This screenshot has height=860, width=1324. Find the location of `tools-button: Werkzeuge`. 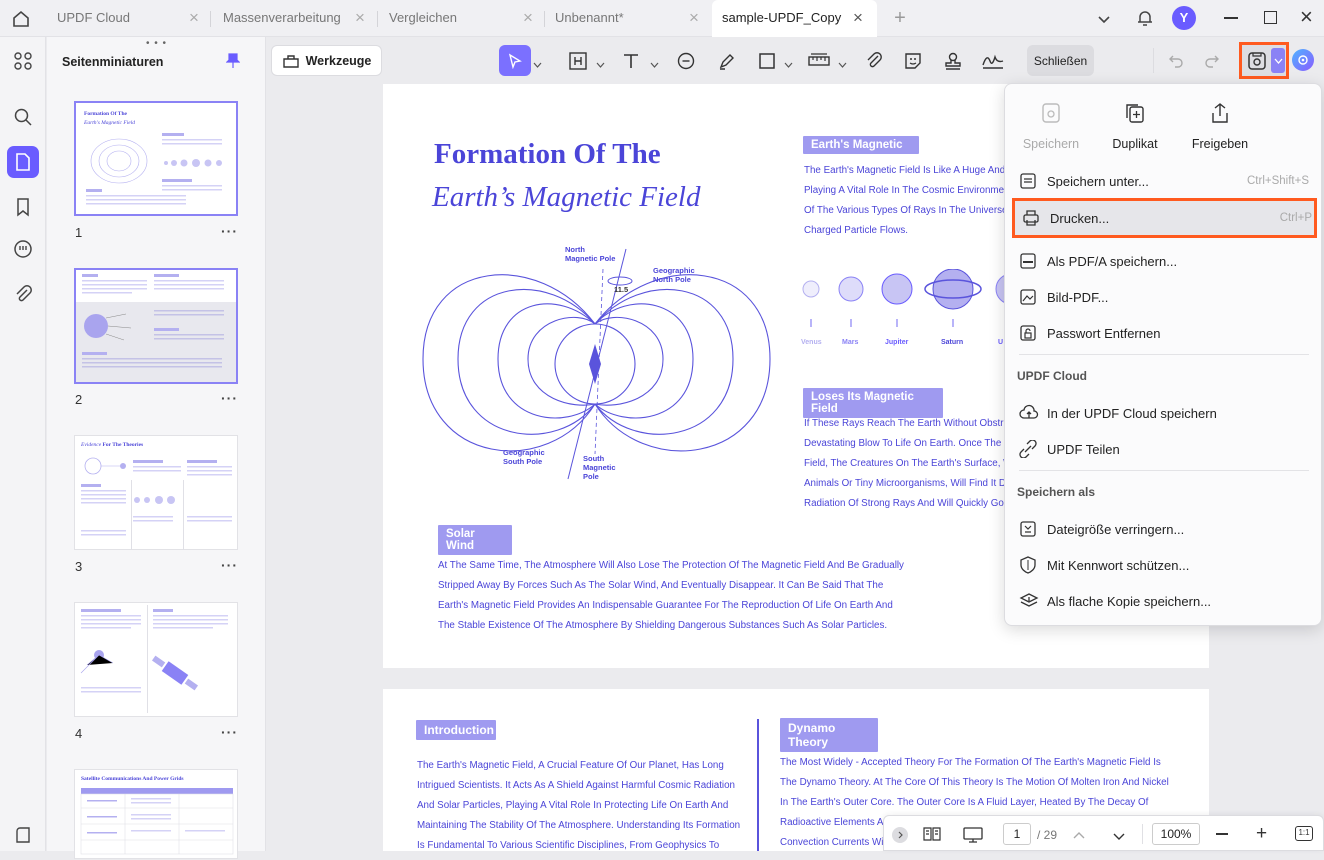

tools-button: Werkzeuge is located at coordinates (326, 60).